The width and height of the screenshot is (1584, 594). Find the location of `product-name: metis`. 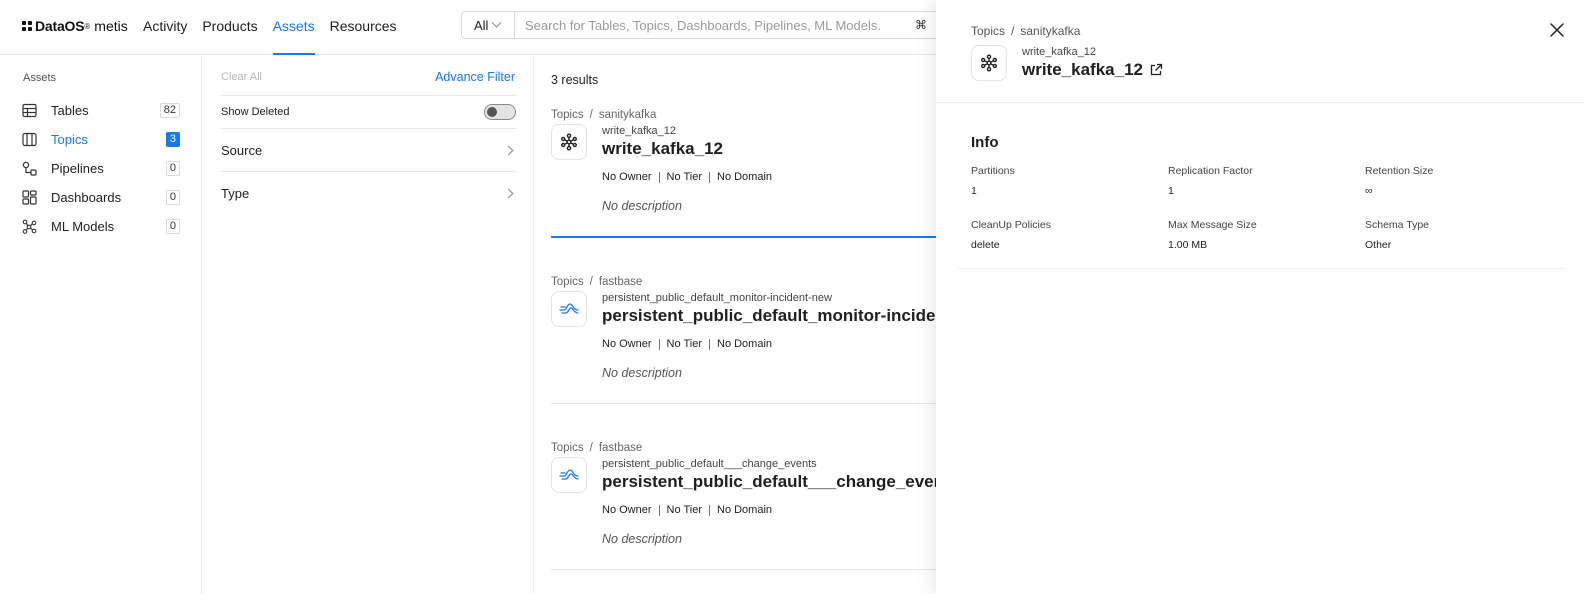

product-name: metis is located at coordinates (111, 26).